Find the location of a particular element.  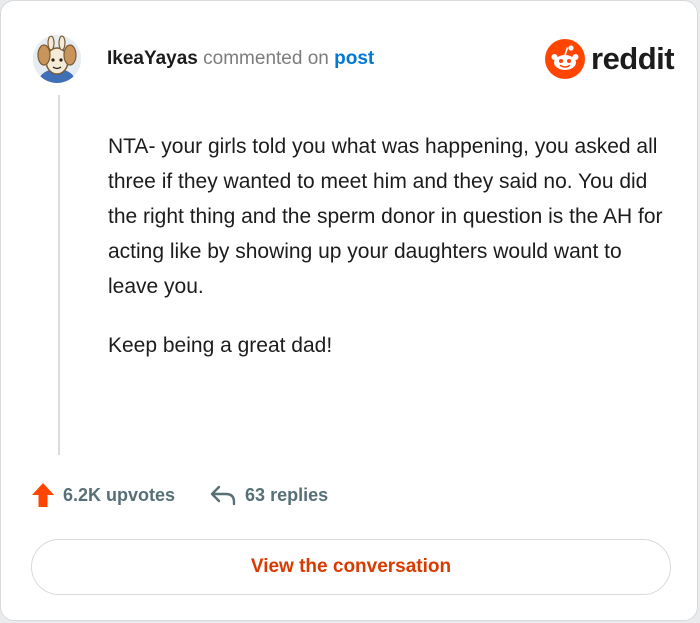

comment-header: IkeaYayas commented on post is located at coordinates (240, 59).